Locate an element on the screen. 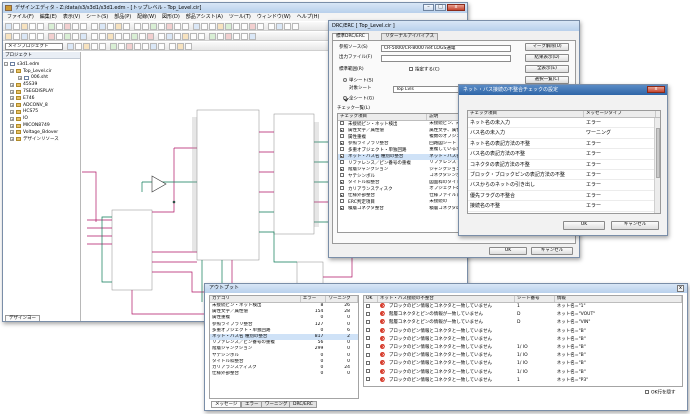 The height and width of the screenshot is (414, 690). net-message-type: ワーニング is located at coordinates (617, 132).